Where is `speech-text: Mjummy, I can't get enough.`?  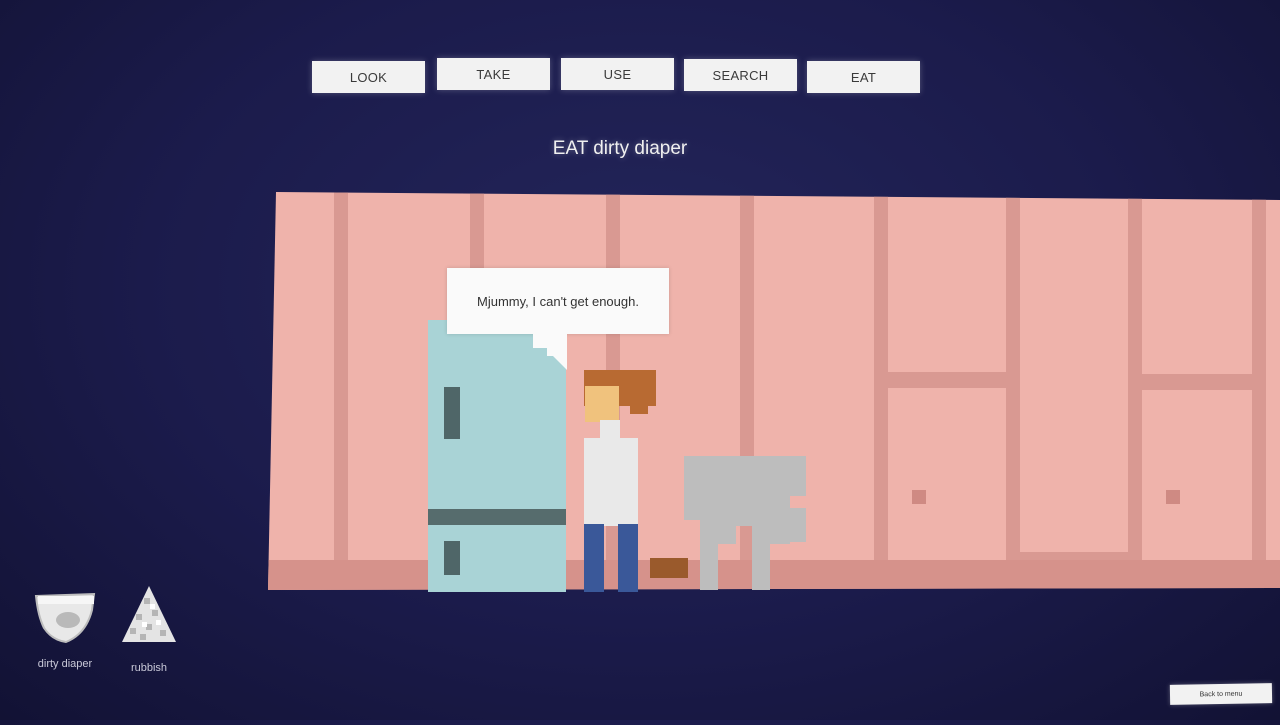
speech-text: Mjummy, I can't get enough. is located at coordinates (558, 301).